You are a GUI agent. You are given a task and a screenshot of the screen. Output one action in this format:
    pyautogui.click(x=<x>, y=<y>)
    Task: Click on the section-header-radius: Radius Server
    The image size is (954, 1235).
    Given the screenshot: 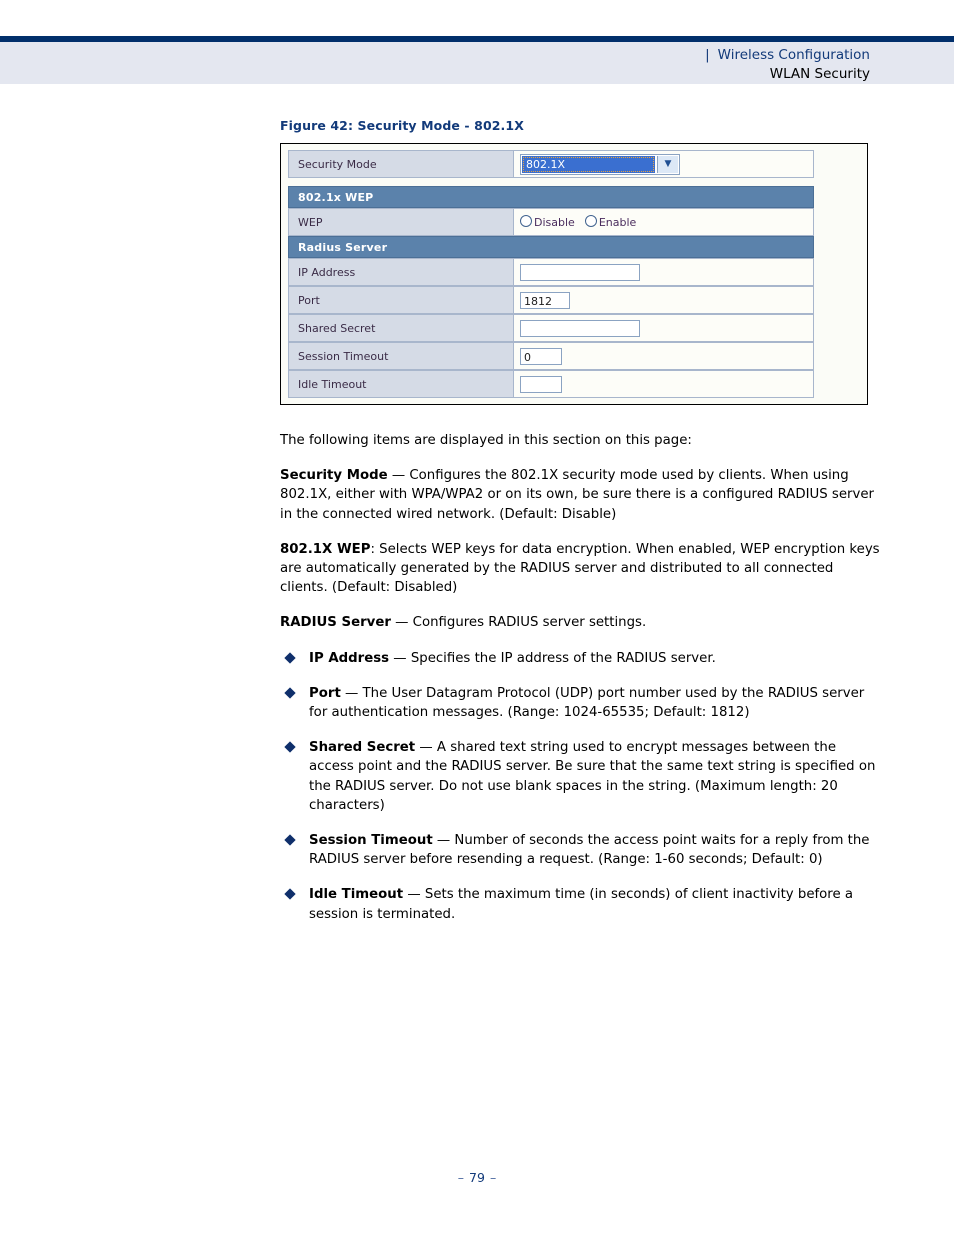 What is the action you would take?
    pyautogui.click(x=551, y=247)
    